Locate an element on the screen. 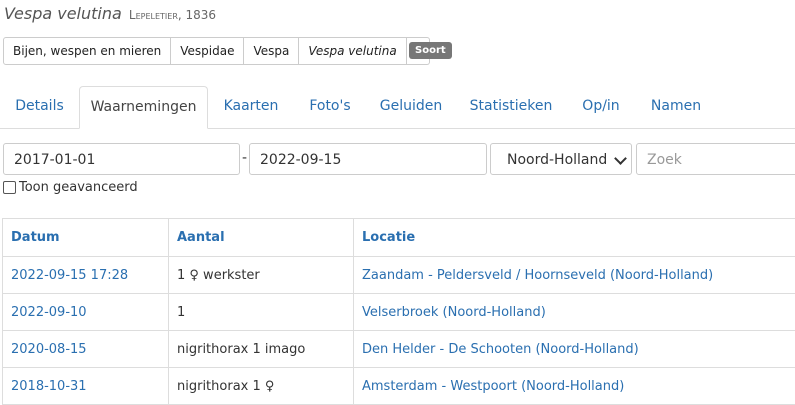 This screenshot has height=405, width=795. page-title: Vespa velutina Lepeletier, 1836 is located at coordinates (110, 13).